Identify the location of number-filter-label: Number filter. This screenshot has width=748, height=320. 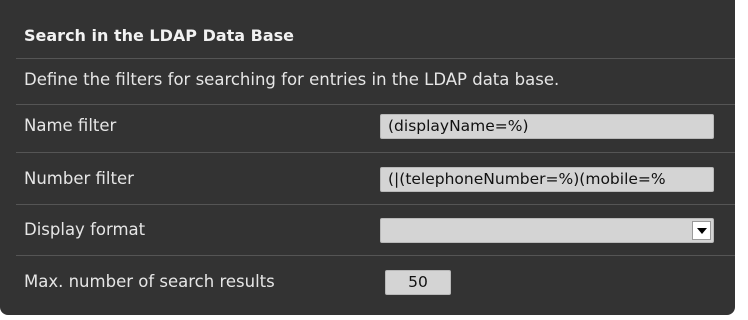
(79, 178).